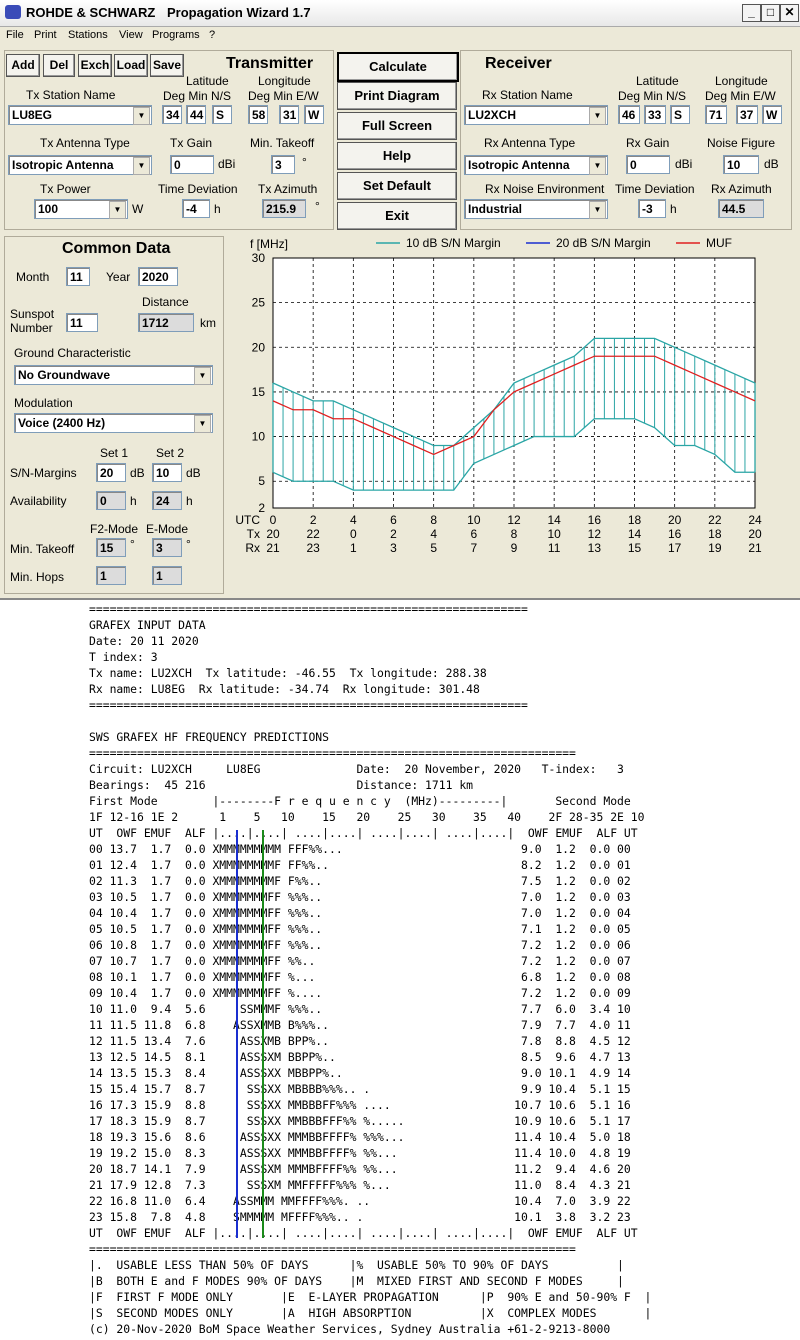 This screenshot has width=800, height=1340. I want to click on tx-lon-deg-field: 58, so click(258, 114).